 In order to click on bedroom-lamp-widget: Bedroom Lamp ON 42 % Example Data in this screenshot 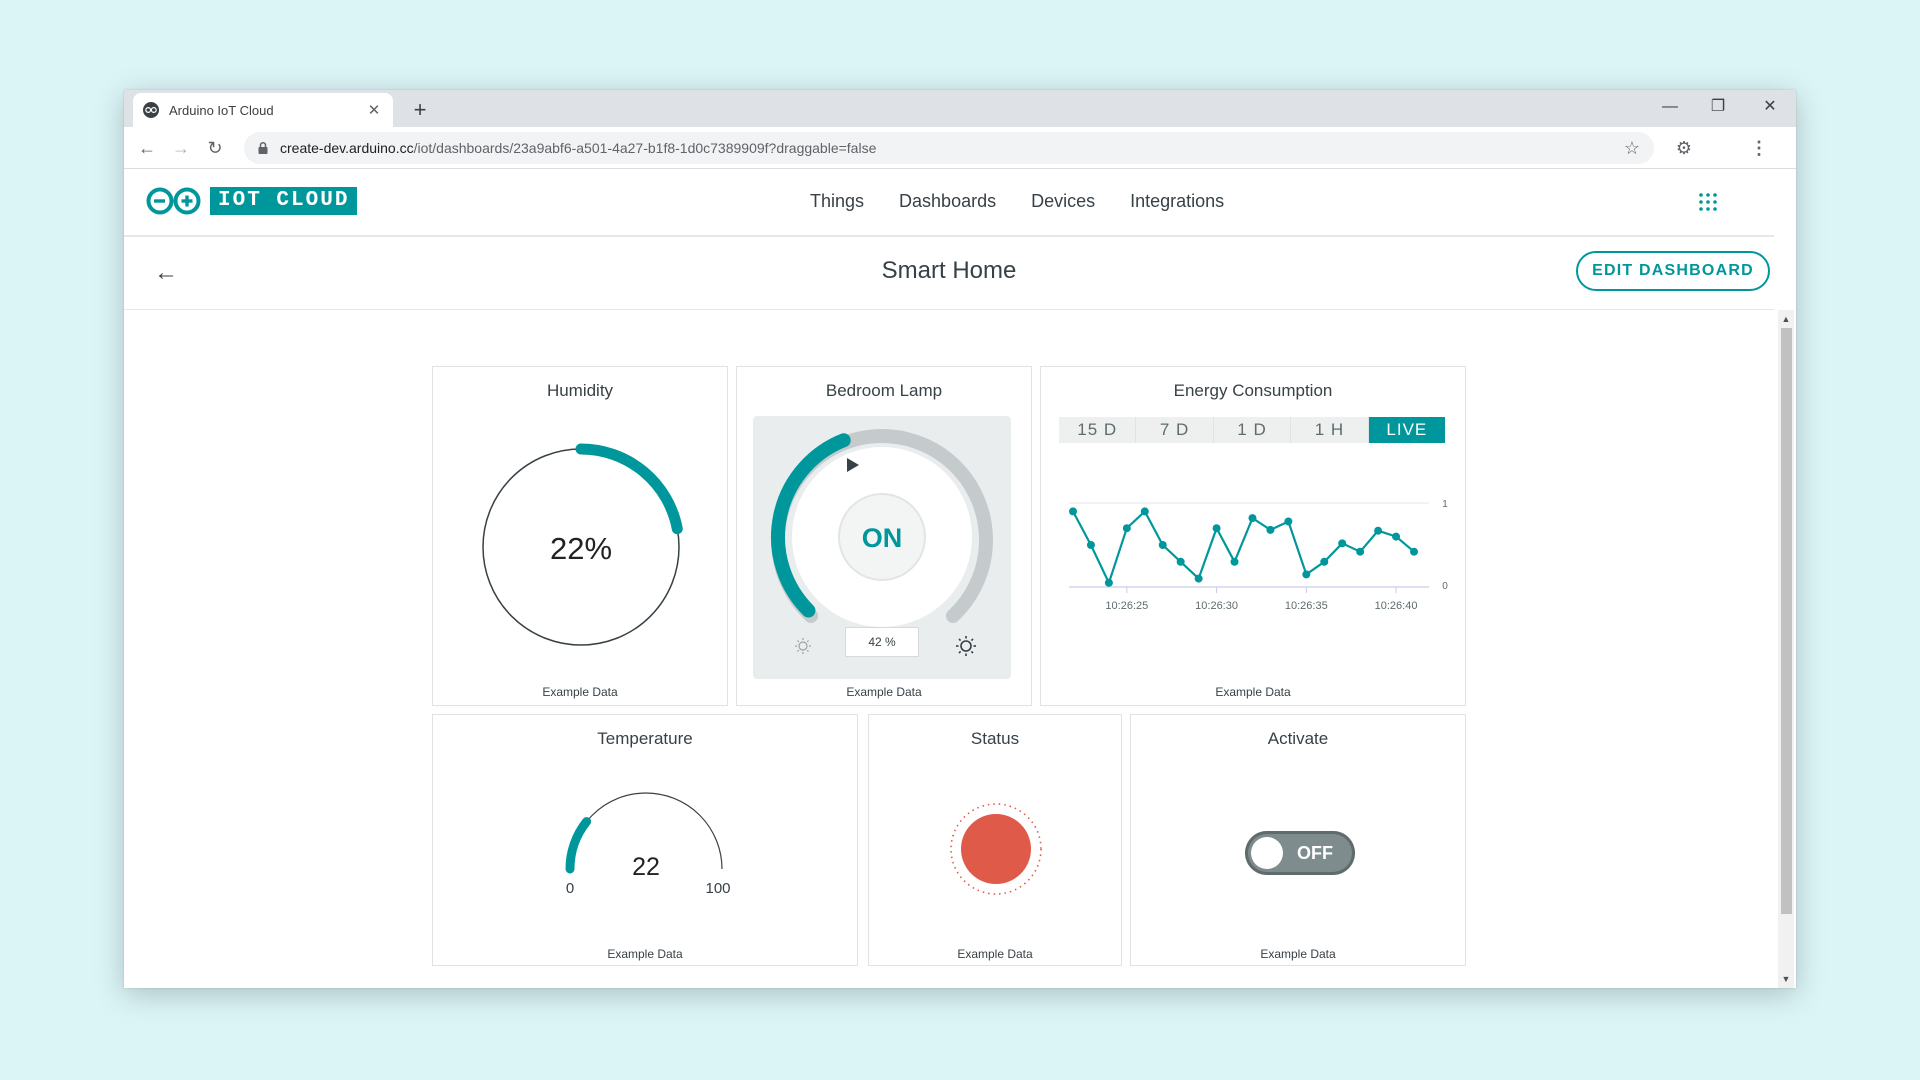, I will do `click(884, 536)`.